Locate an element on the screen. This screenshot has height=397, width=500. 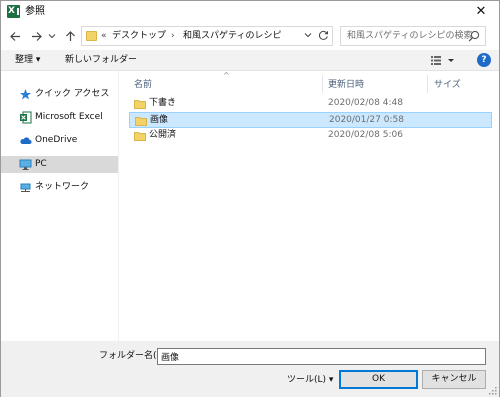
search-box: 和風スパゲティのレシピの検索 is located at coordinates (413, 36).